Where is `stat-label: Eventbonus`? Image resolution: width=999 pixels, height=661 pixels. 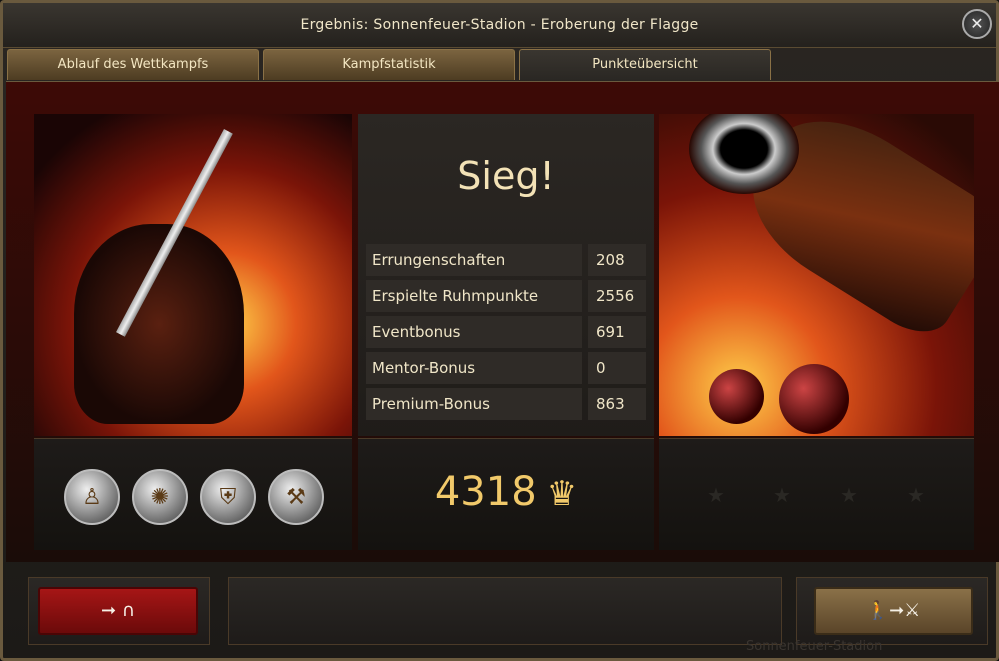
stat-label: Eventbonus is located at coordinates (474, 332).